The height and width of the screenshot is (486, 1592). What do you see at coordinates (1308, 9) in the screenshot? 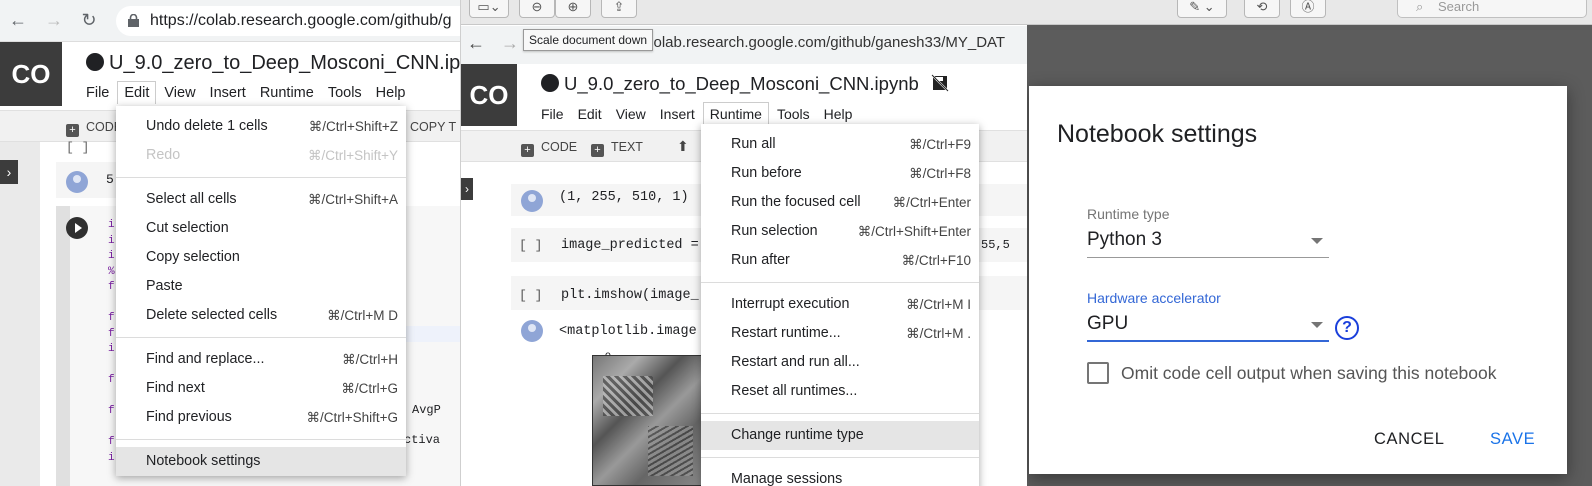
I see `annotate-icon: Ⓐ` at bounding box center [1308, 9].